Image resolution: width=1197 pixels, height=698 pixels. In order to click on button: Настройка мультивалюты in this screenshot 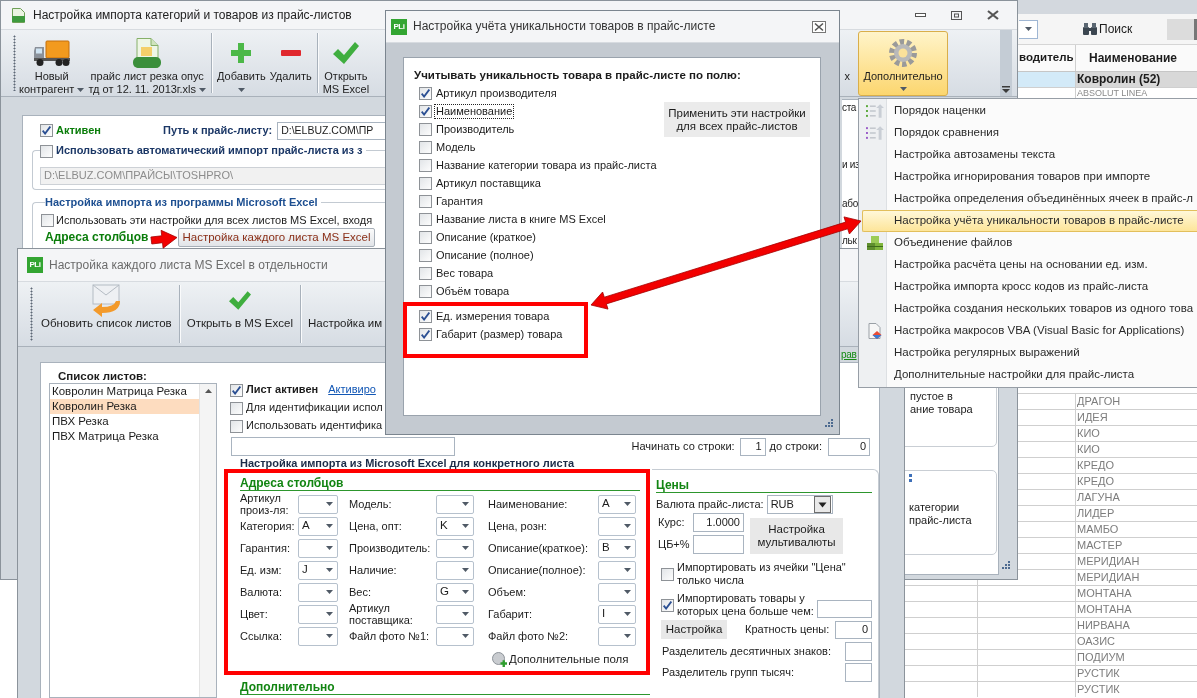, I will do `click(796, 536)`.